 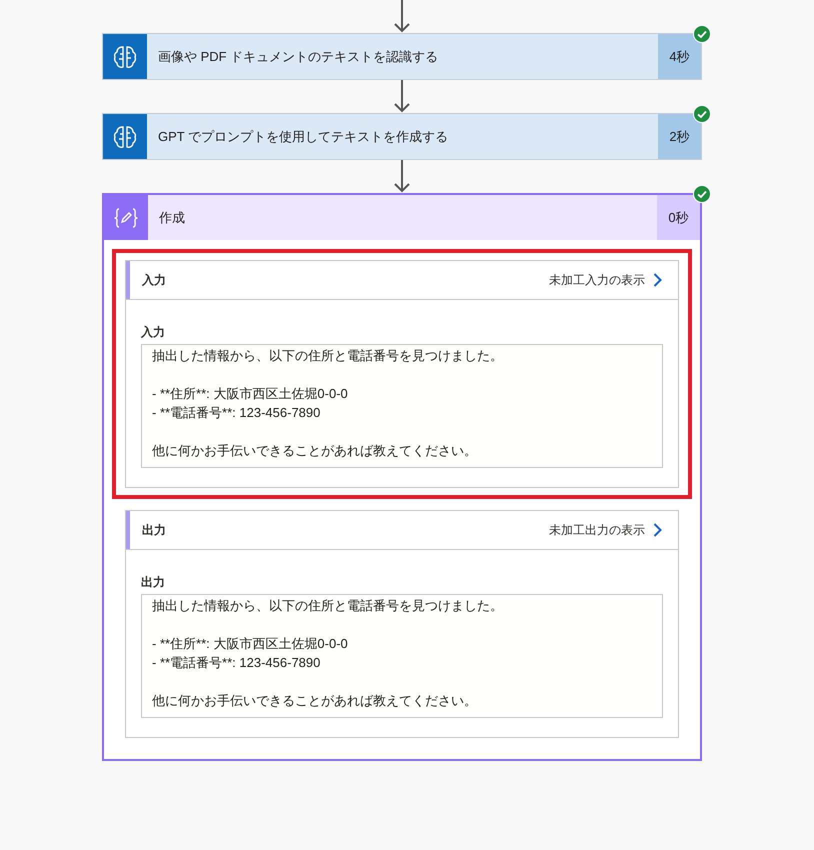 I want to click on section-header: 入力, so click(x=154, y=280).